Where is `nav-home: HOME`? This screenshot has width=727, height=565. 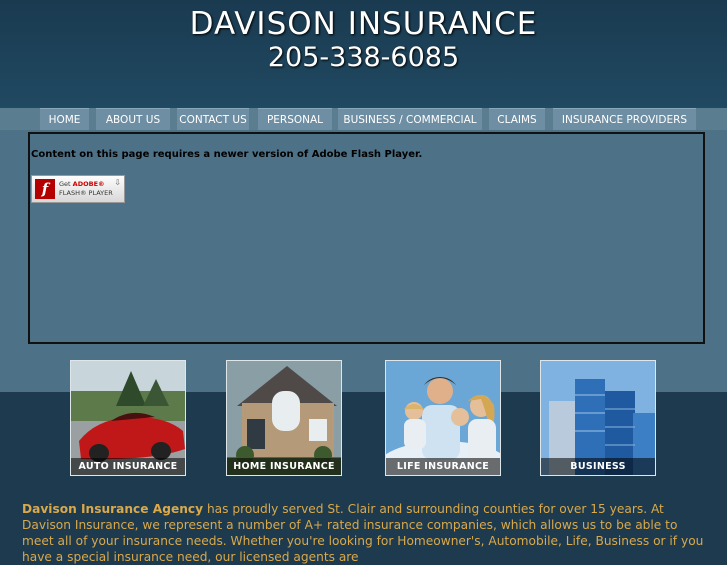 nav-home: HOME is located at coordinates (64, 119).